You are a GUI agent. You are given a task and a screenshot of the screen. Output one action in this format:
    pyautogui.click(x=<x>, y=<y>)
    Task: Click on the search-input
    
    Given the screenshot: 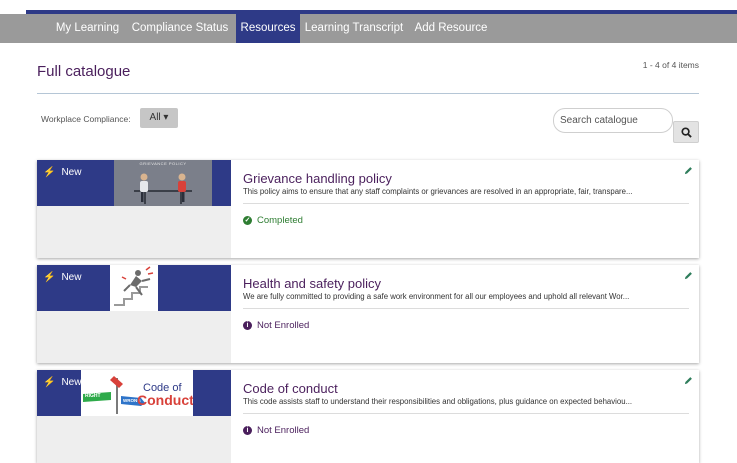 What is the action you would take?
    pyautogui.click(x=613, y=120)
    